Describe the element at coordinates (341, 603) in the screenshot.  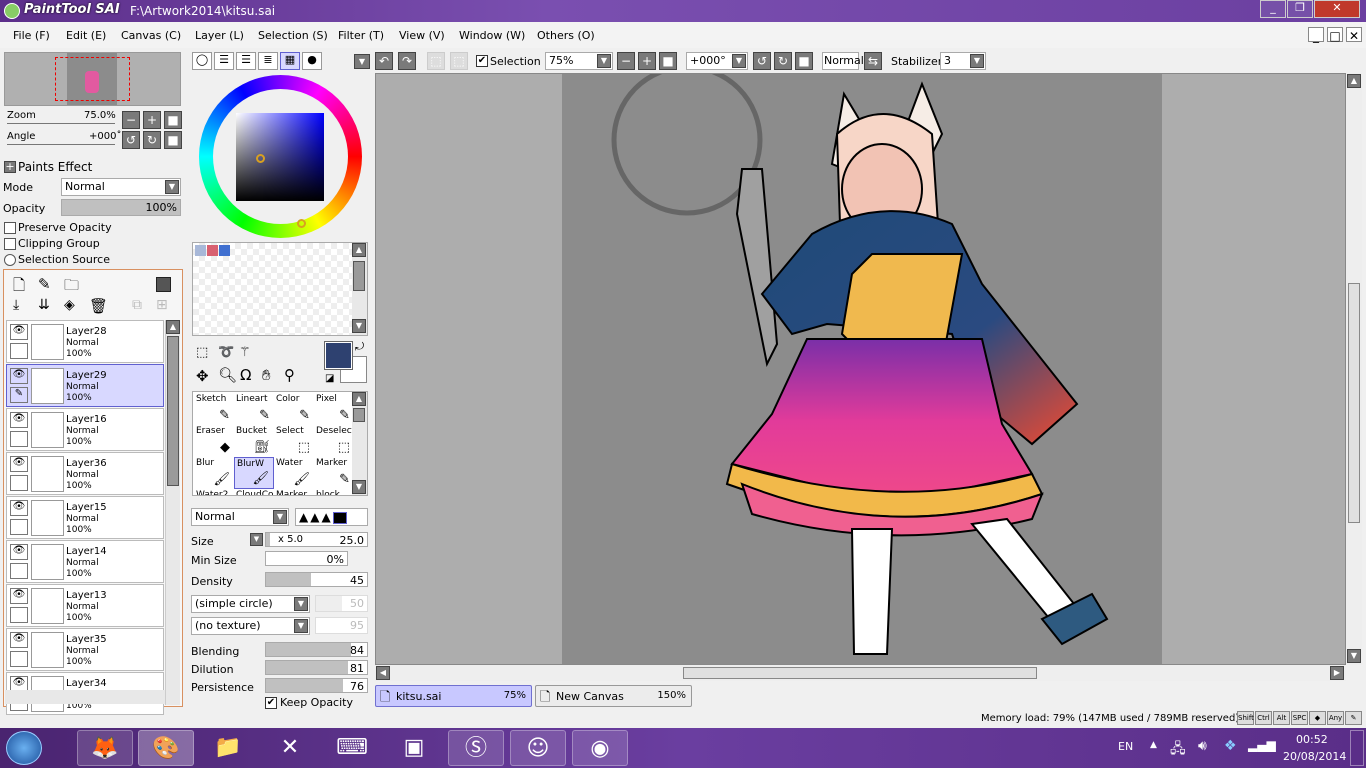
I see `brush-shape-strength: 50` at that location.